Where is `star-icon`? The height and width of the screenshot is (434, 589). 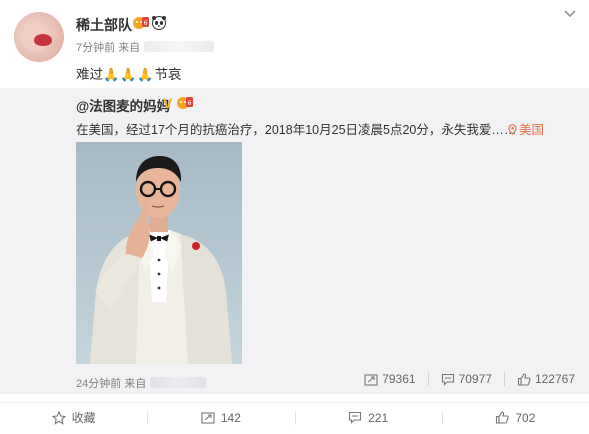
star-icon is located at coordinates (58, 417).